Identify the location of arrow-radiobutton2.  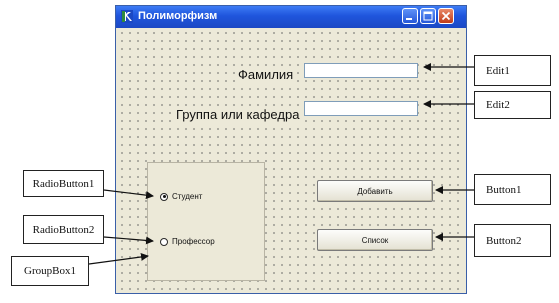
(128, 240).